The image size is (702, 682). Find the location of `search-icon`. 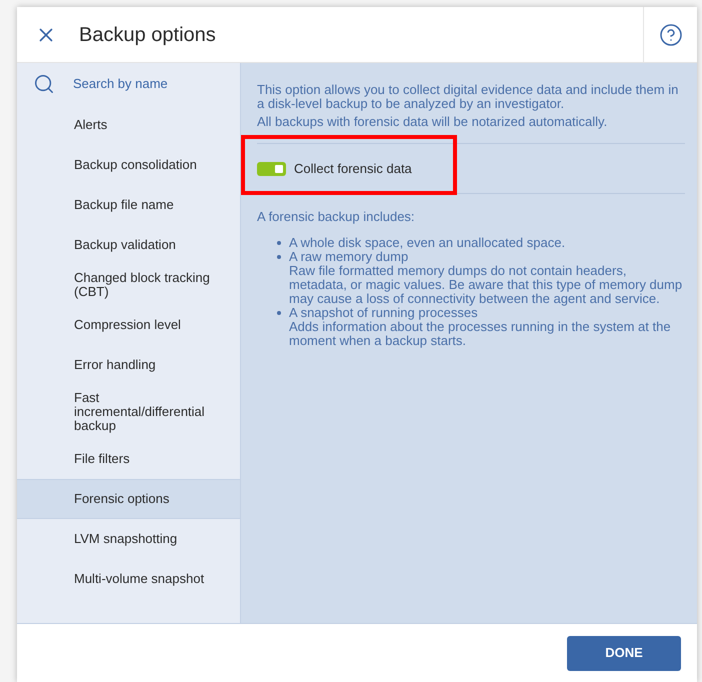

search-icon is located at coordinates (44, 84).